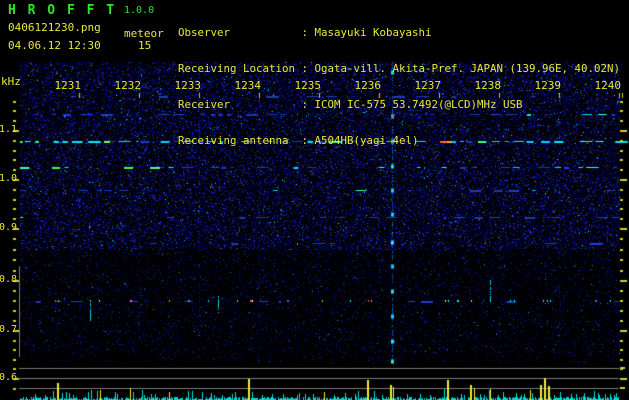  What do you see at coordinates (128, 85) in the screenshot?
I see `time-tick-label: 1232` at bounding box center [128, 85].